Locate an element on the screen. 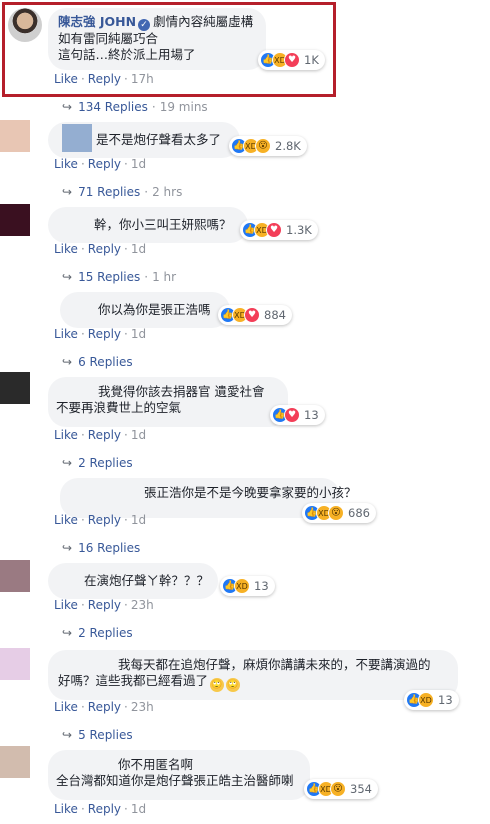 Image resolution: width=490 pixels, height=824 pixels. comment-text: 你以為你是張正浩嗎 is located at coordinates (154, 309).